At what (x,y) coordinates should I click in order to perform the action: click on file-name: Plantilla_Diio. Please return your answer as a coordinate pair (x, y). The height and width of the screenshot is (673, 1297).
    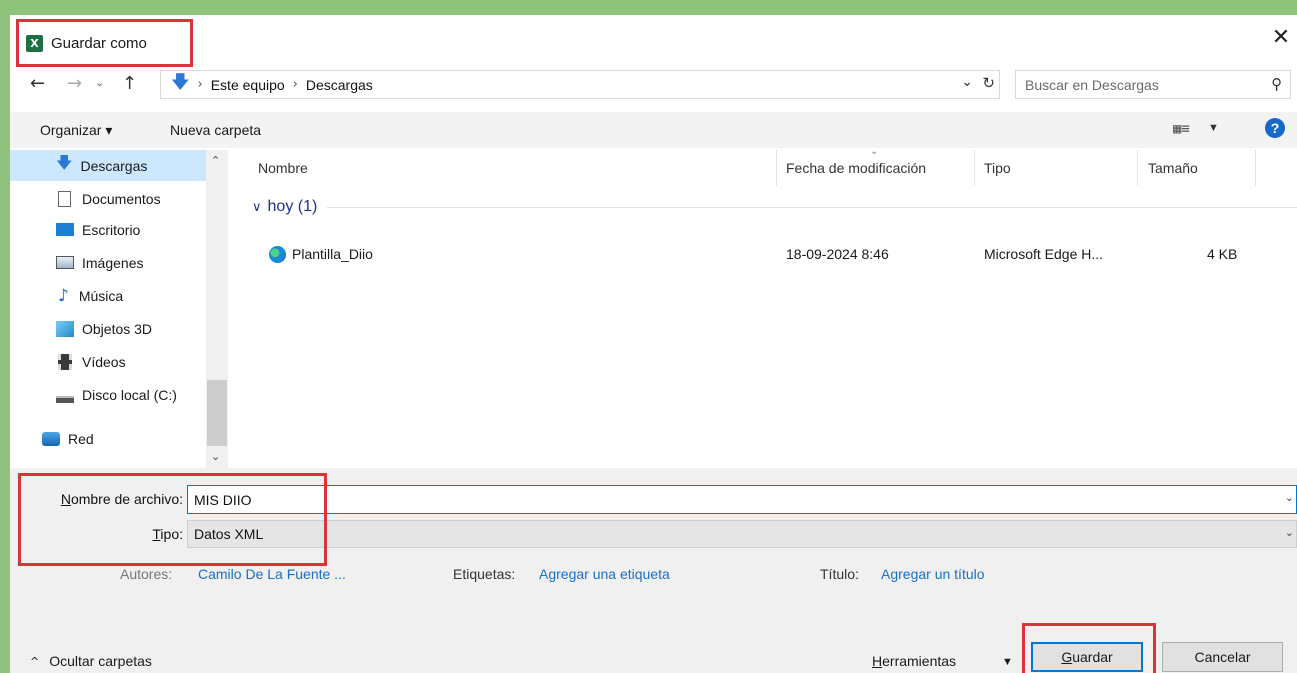
    Looking at the image, I should click on (332, 254).